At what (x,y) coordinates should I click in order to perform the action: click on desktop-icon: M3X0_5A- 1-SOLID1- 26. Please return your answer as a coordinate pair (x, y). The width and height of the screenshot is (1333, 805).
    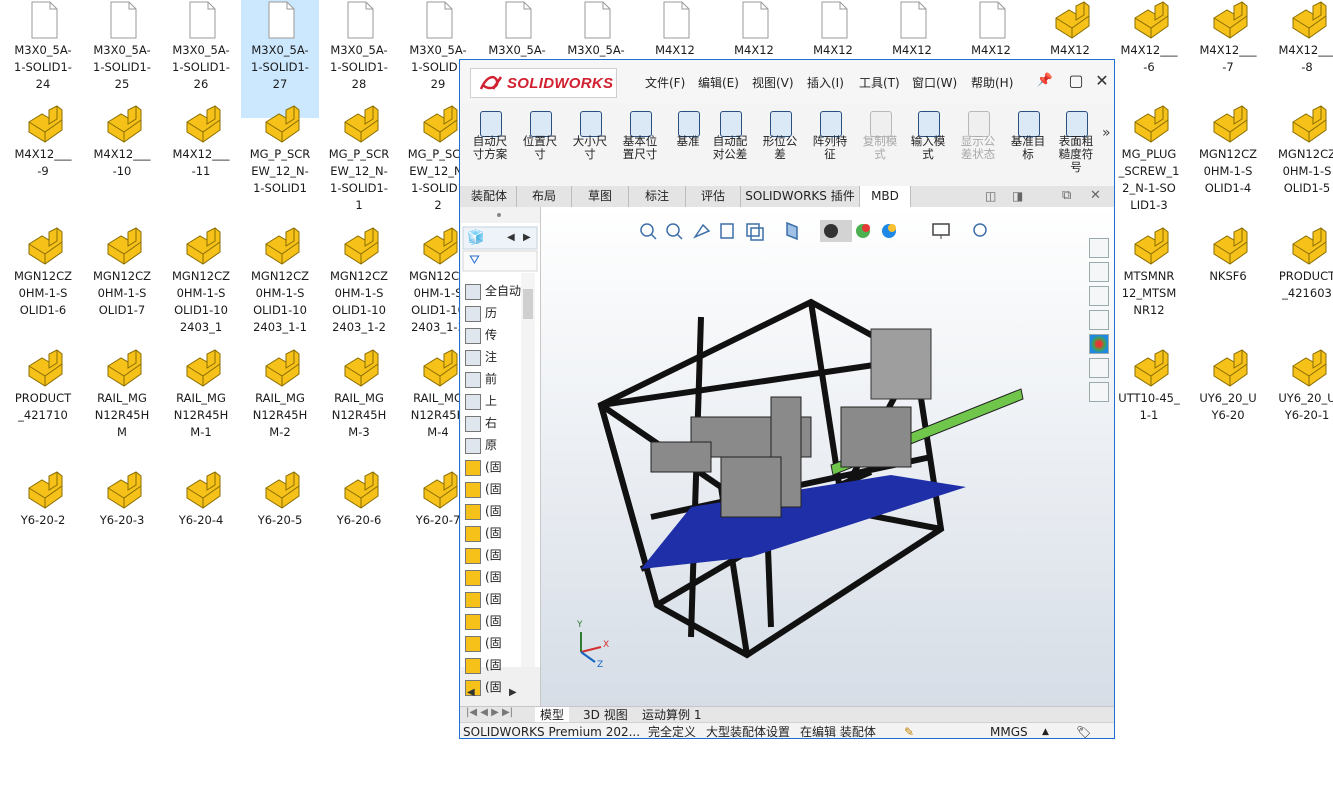
    Looking at the image, I should click on (201, 59).